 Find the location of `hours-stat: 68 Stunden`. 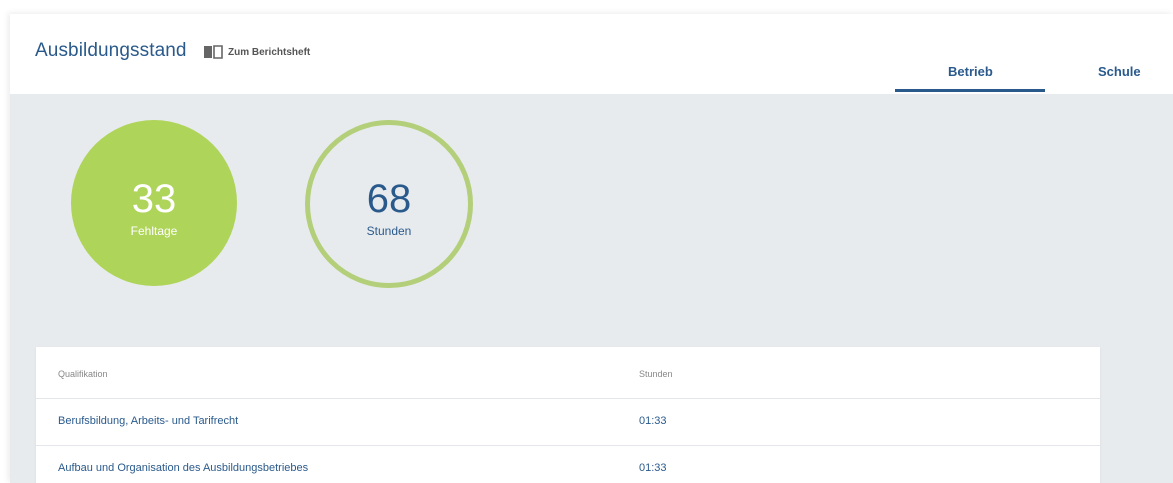

hours-stat: 68 Stunden is located at coordinates (389, 204).